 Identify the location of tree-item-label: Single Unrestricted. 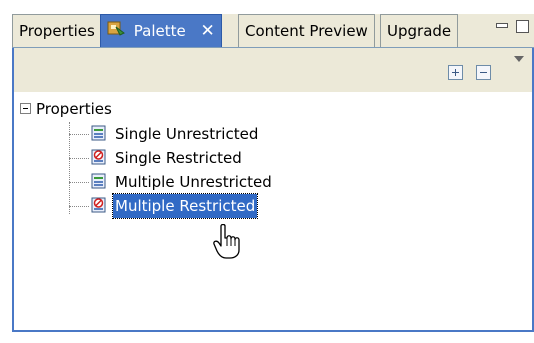
(187, 134).